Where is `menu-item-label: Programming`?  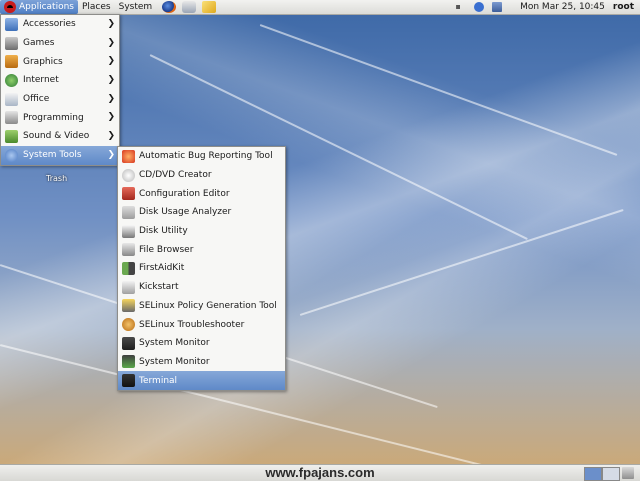
menu-item-label: Programming is located at coordinates (53, 117).